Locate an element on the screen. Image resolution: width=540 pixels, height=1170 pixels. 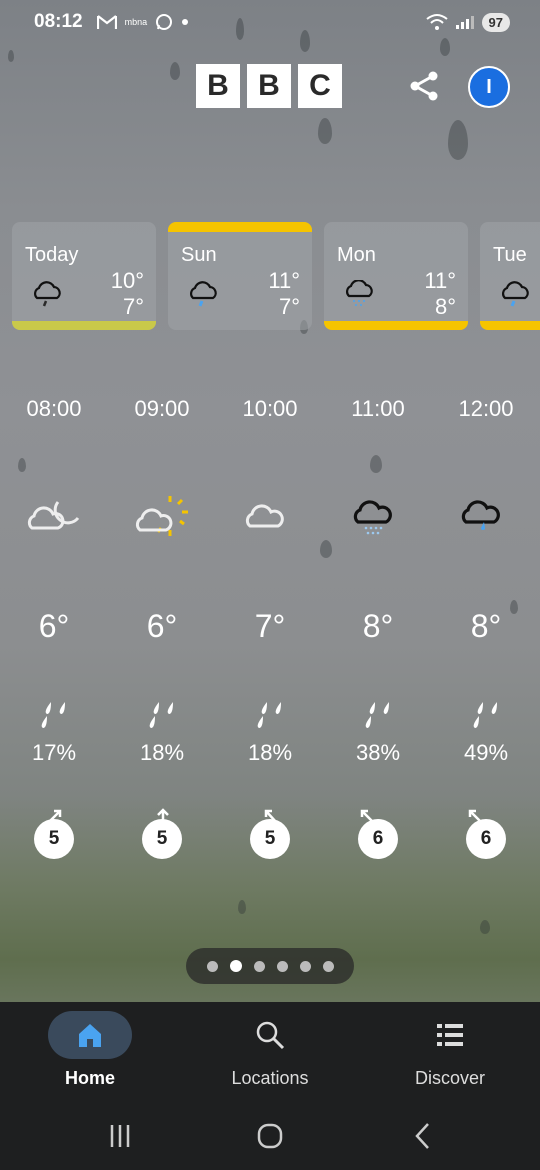
sunny-intervals-icon is located at coordinates (162, 518).